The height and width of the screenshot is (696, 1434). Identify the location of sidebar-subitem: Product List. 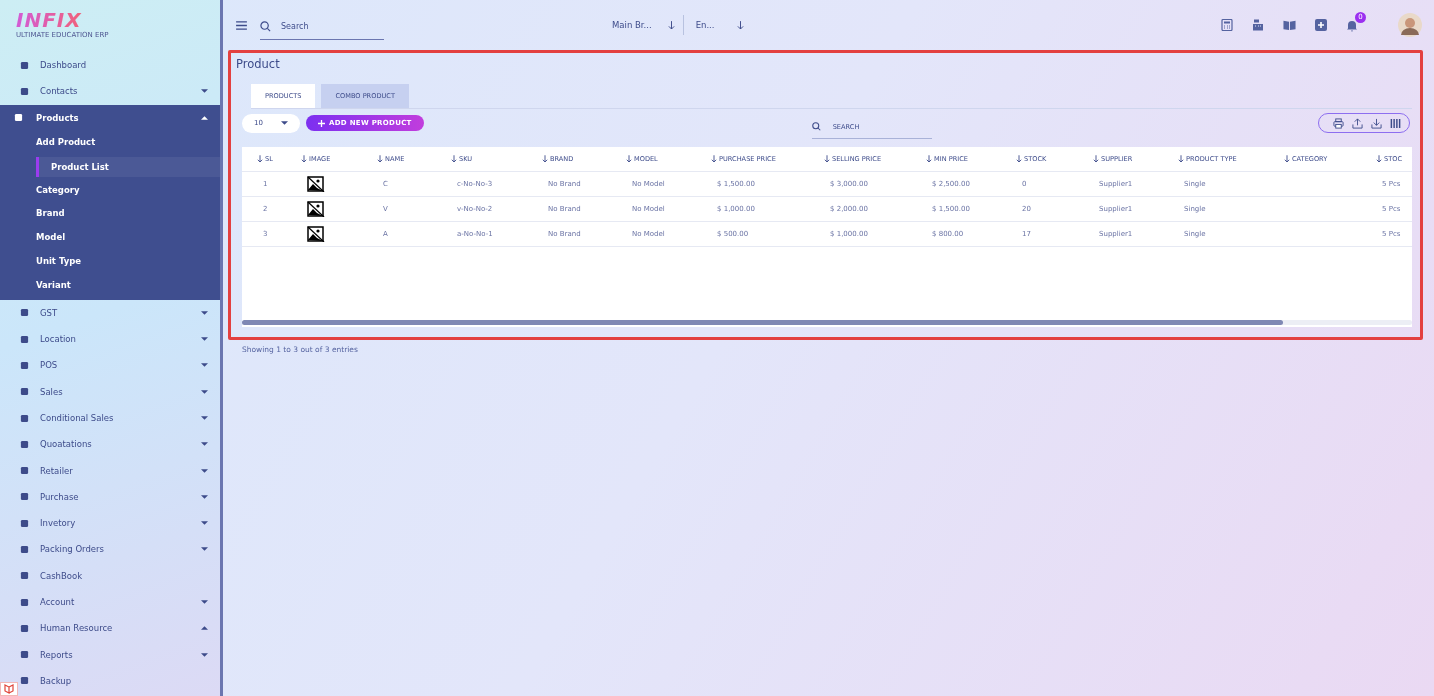
(128, 166).